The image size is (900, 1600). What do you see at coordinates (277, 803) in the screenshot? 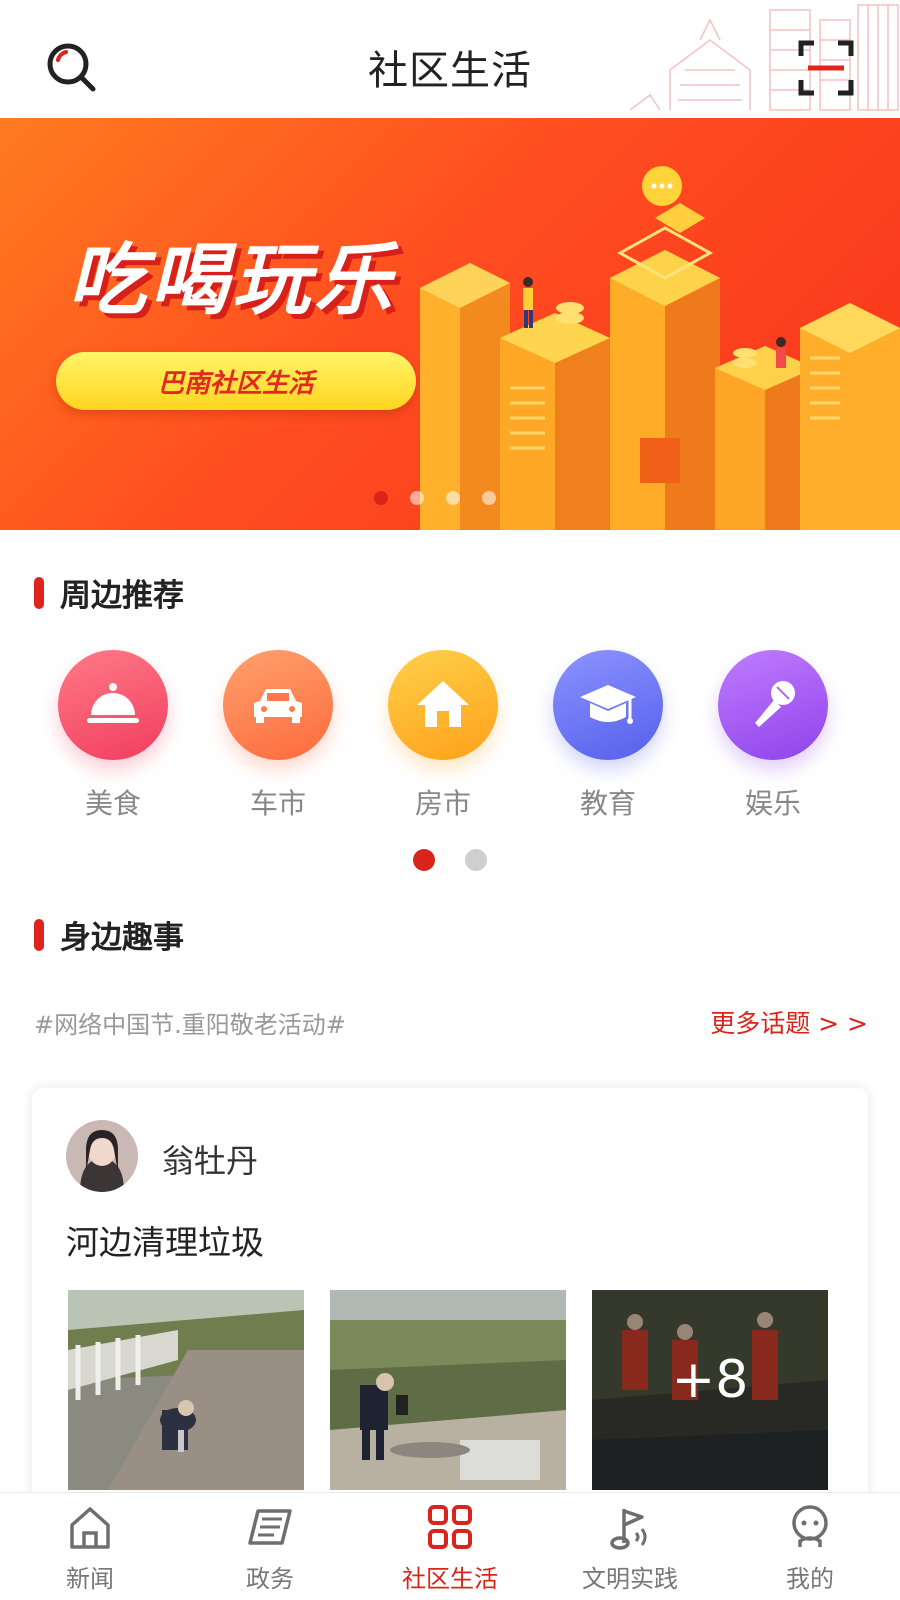
I see `category-label: 车市` at bounding box center [277, 803].